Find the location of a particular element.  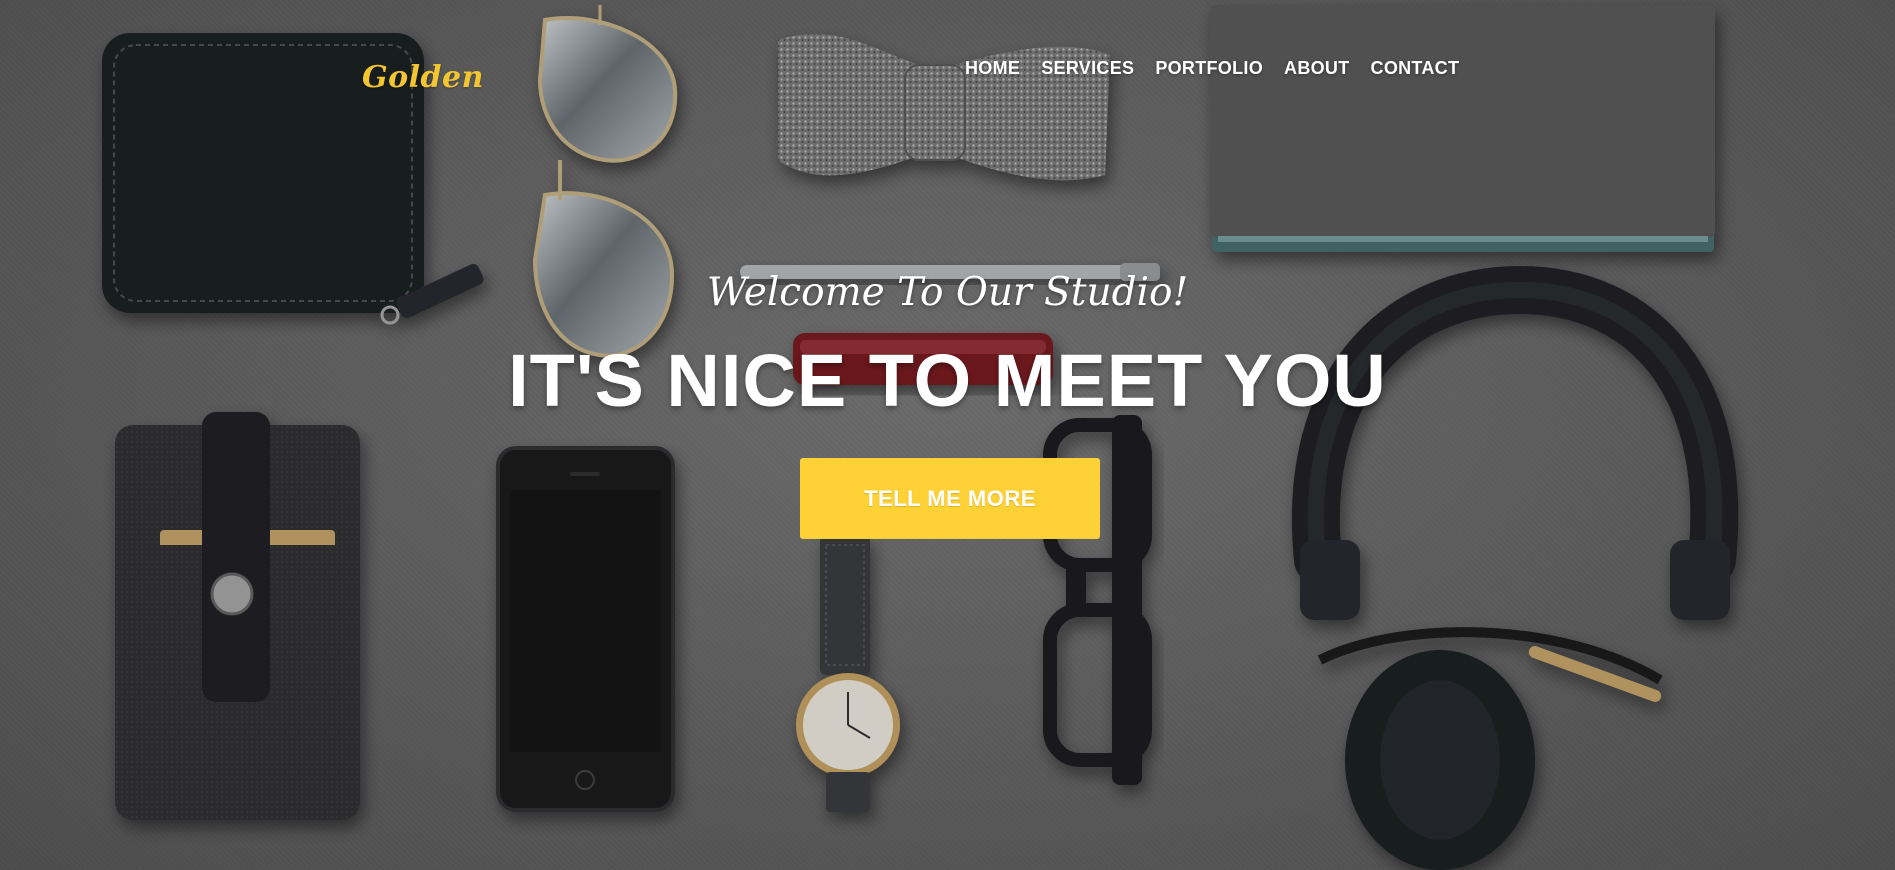

hero-subheading: Welcome To Our Studio! is located at coordinates (947, 292).